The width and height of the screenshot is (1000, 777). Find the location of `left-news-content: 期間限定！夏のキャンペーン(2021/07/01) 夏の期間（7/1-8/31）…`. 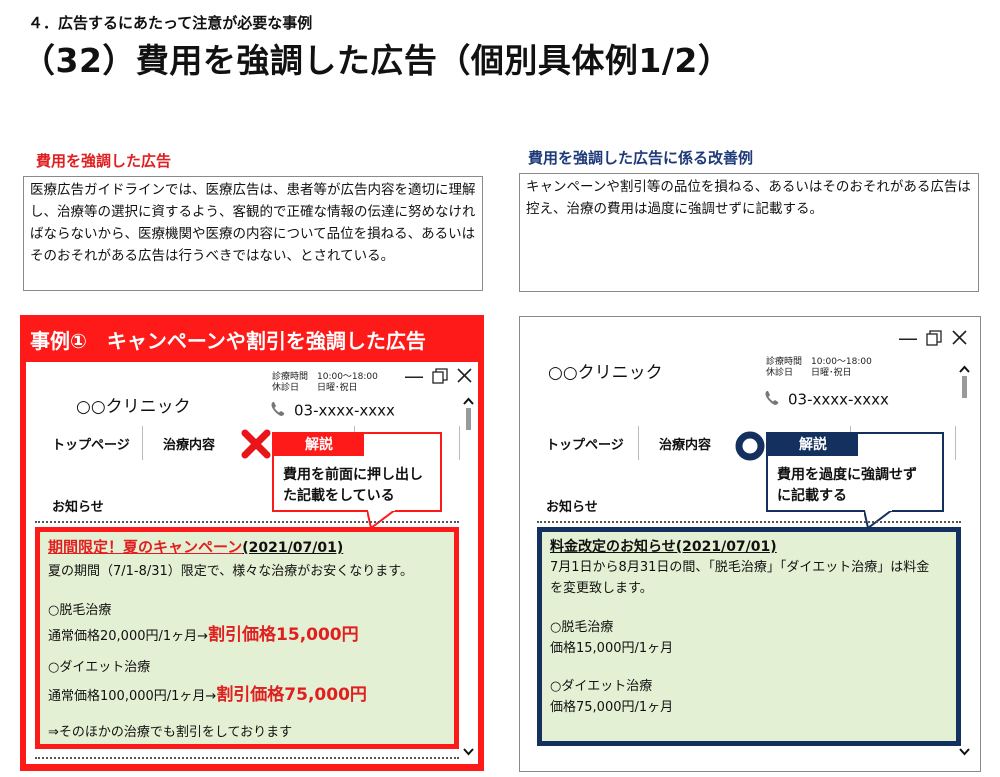

left-news-content: 期間限定！夏のキャンペーン(2021/07/01) 夏の期間（7/1-8/31）… is located at coordinates (247, 638).